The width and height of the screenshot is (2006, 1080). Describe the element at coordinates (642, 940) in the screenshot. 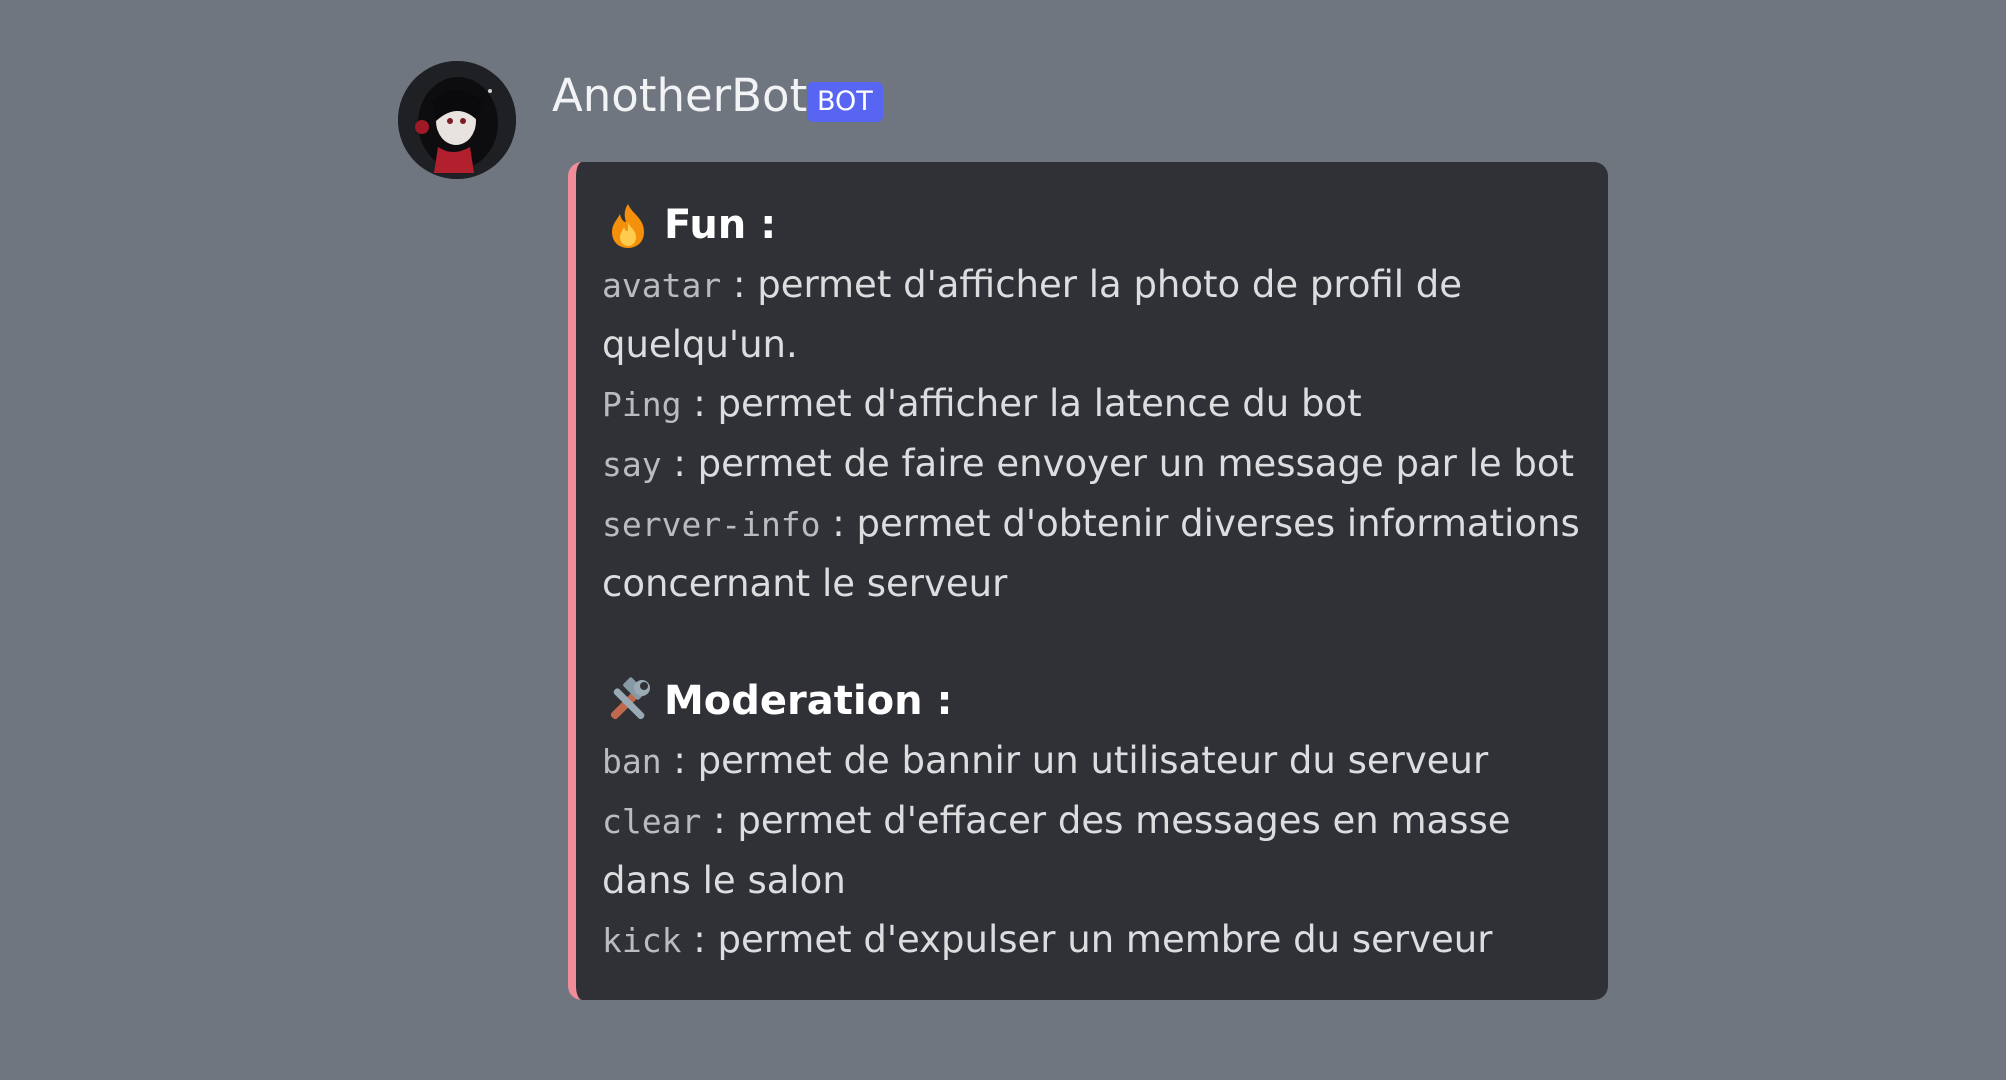

I see `command-name: kick` at that location.